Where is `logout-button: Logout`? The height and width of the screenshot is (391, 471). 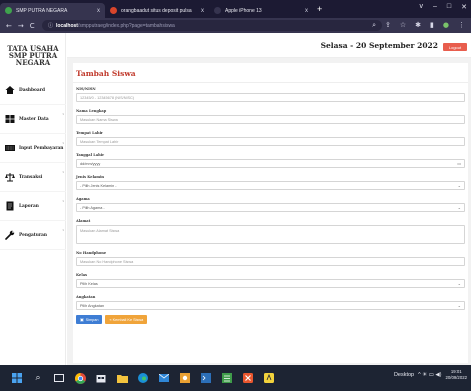
logout-button: Logout is located at coordinates (455, 47).